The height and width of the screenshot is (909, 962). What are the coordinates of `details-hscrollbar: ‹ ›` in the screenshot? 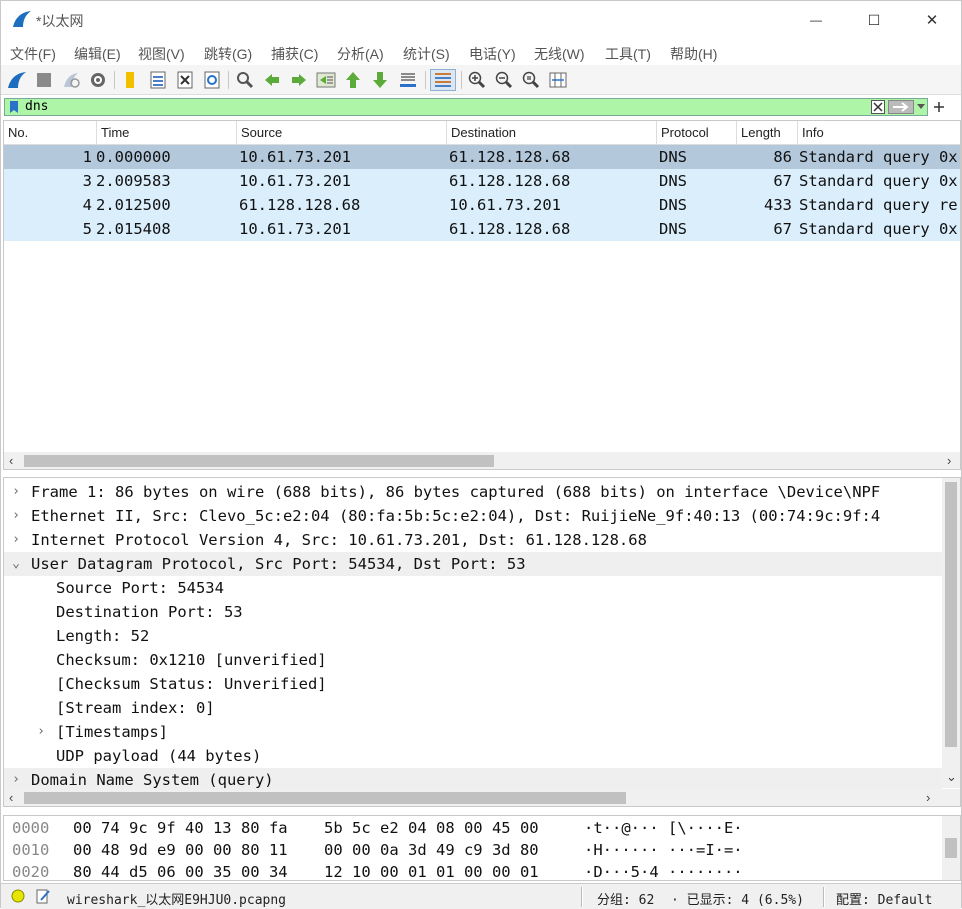 It's located at (482, 797).